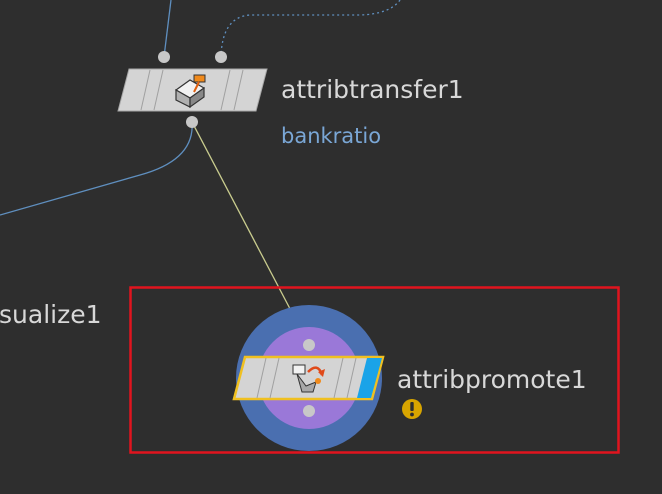 Image resolution: width=662 pixels, height=494 pixels. What do you see at coordinates (331, 136) in the screenshot?
I see `node-comment-bankratio: bankratio` at bounding box center [331, 136].